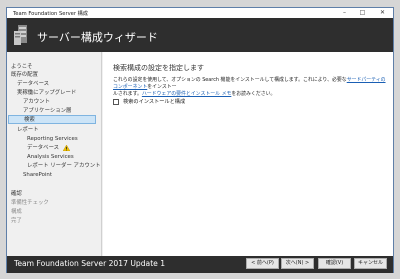  I want to click on page-title: 検索構成の設定を指定します, so click(158, 68).